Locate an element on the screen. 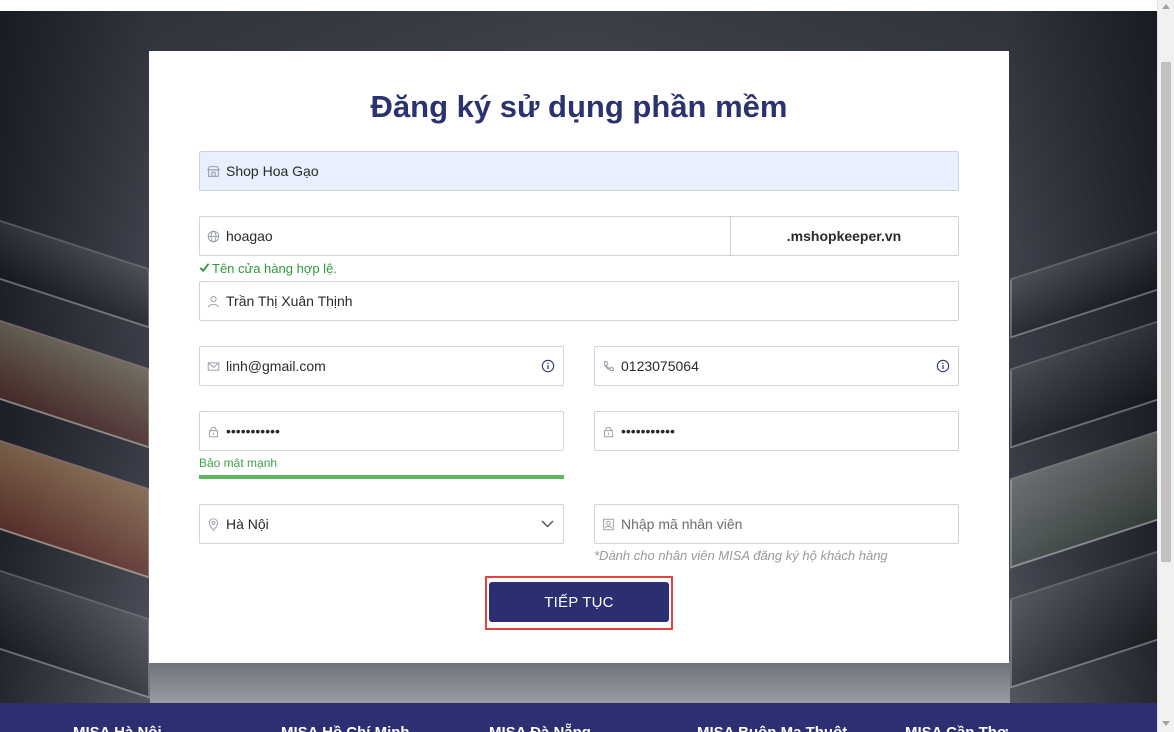 The image size is (1174, 732). shop-name-field: Shop Hoa Gạo is located at coordinates (579, 171).